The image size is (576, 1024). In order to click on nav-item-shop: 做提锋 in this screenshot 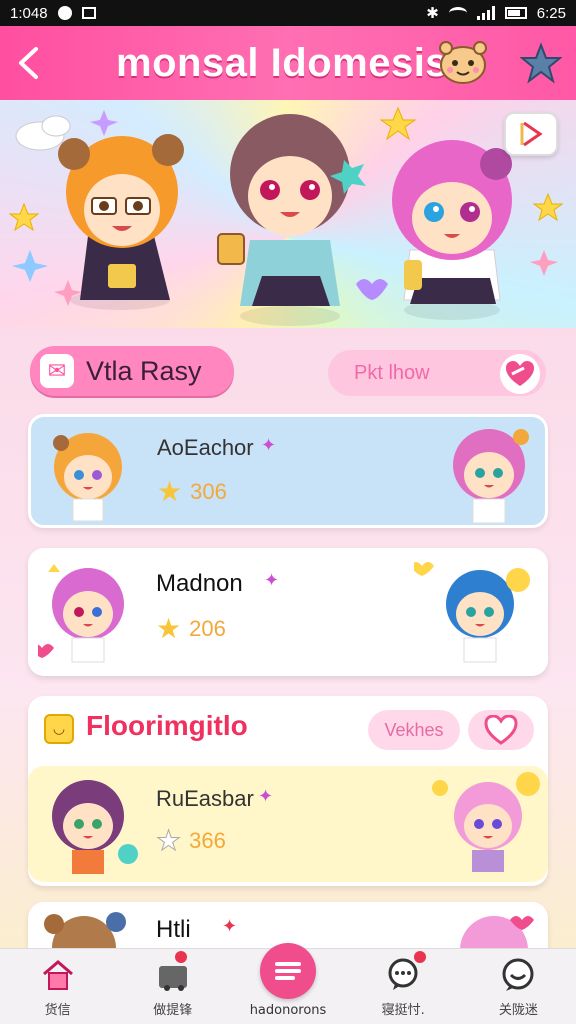, I will do `click(172, 986)`.